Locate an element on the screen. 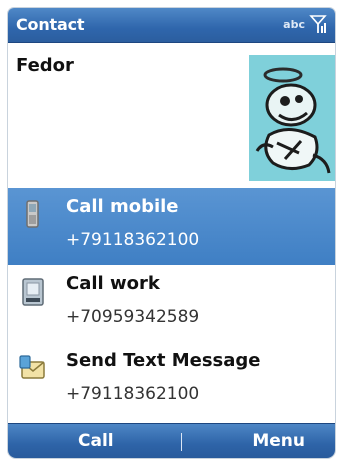 This screenshot has height=464, width=345. softkey-divider is located at coordinates (181, 442).